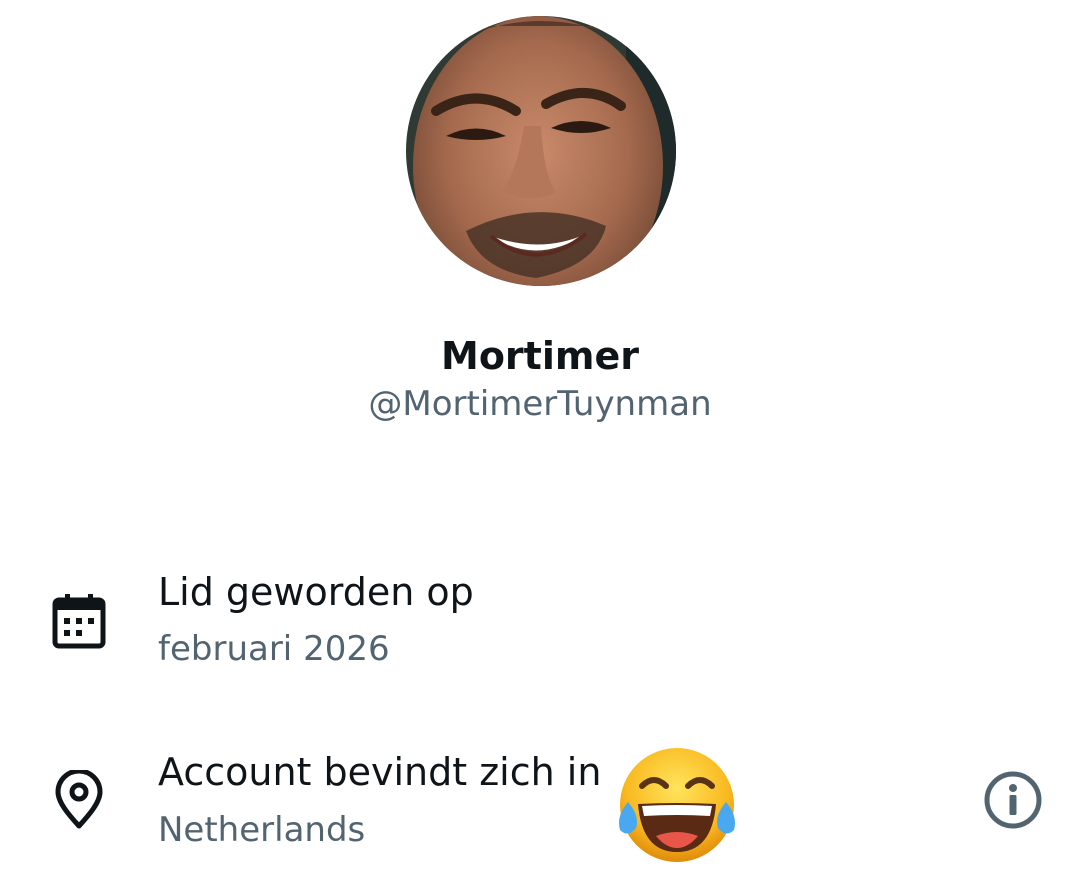 Image resolution: width=1080 pixels, height=895 pixels. What do you see at coordinates (540, 805) in the screenshot?
I see `location-row: Account bevindt zich in Netherlands` at bounding box center [540, 805].